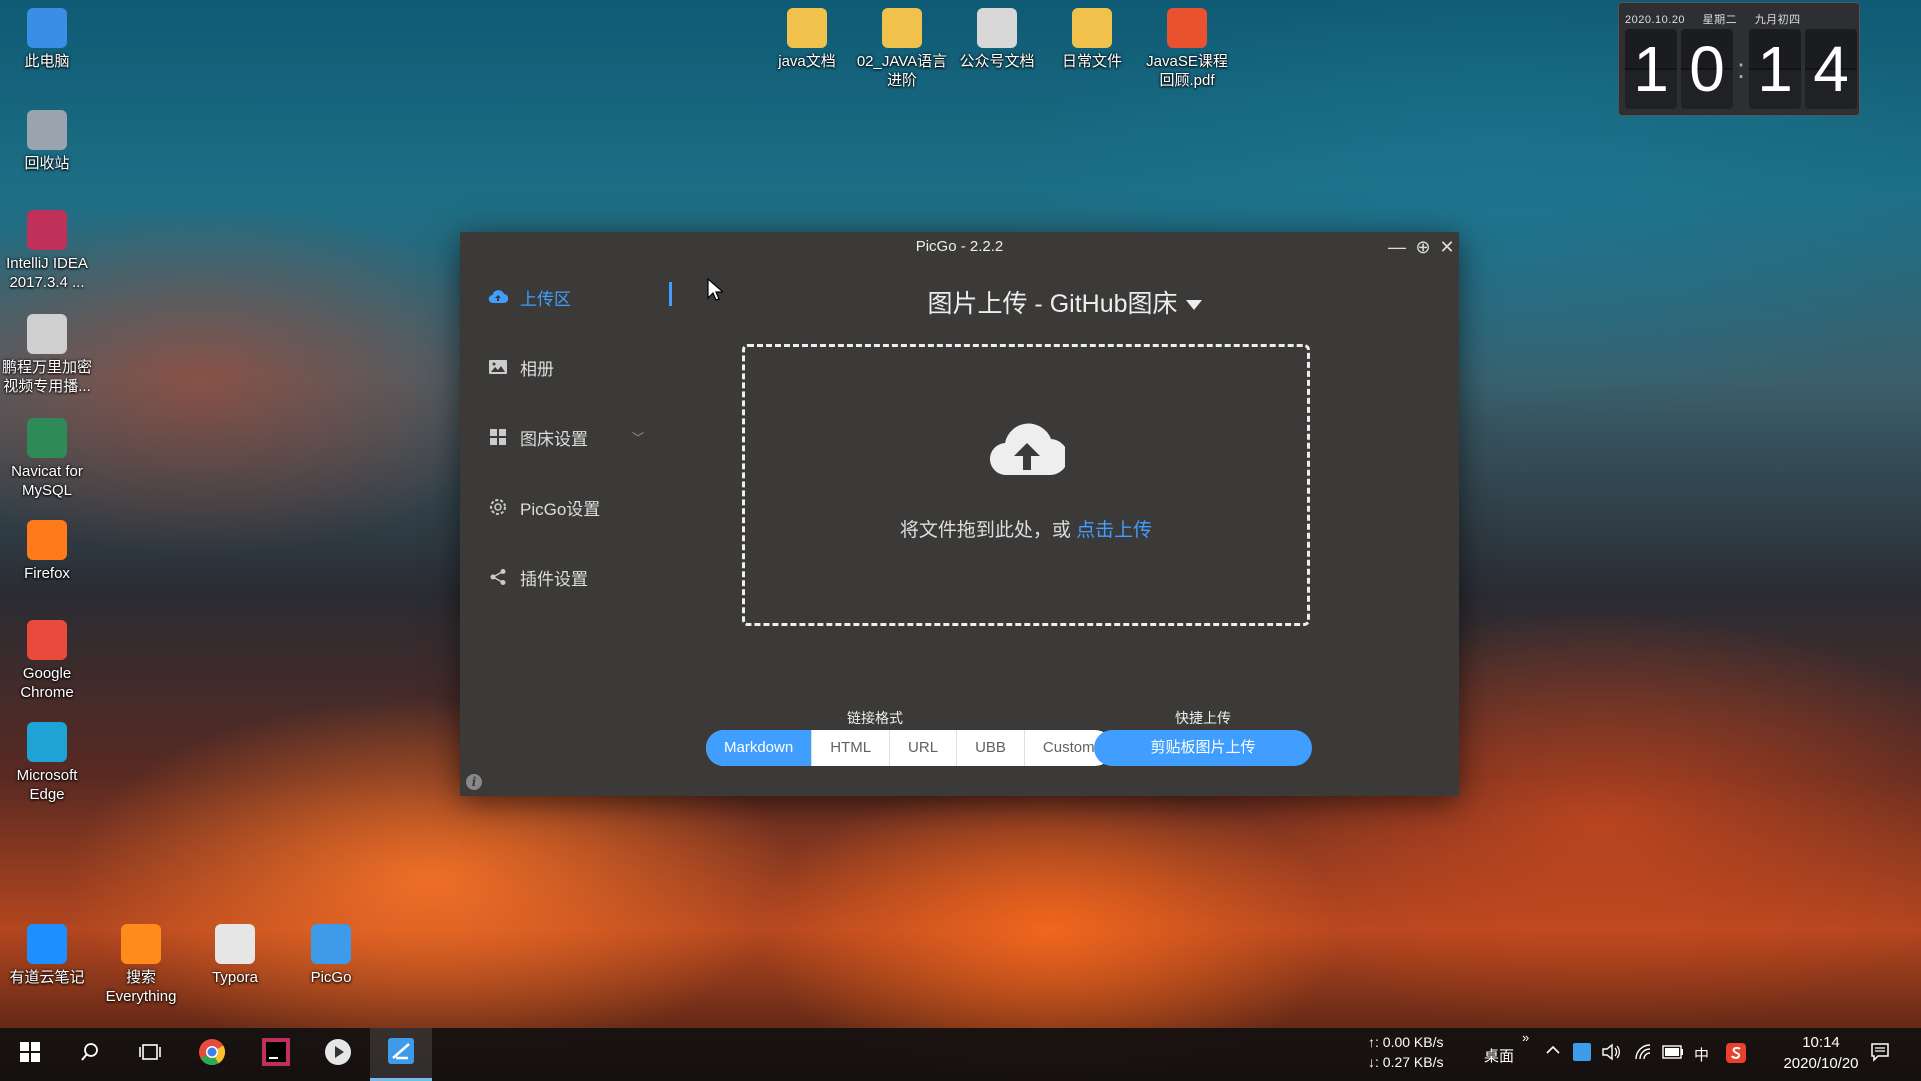 Image resolution: width=1921 pixels, height=1081 pixels. I want to click on clock-colon: :, so click(1741, 68).